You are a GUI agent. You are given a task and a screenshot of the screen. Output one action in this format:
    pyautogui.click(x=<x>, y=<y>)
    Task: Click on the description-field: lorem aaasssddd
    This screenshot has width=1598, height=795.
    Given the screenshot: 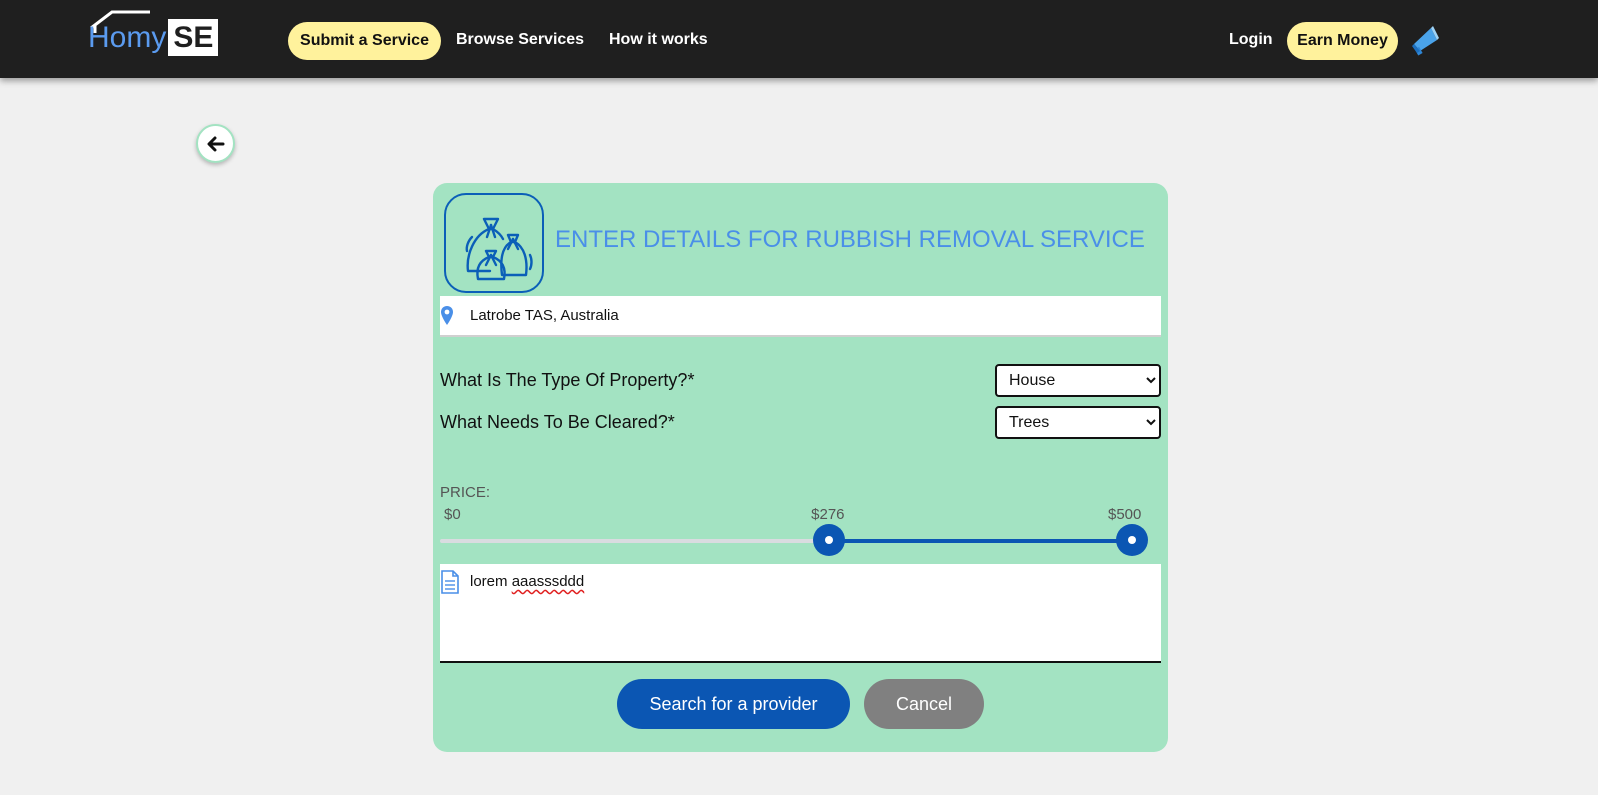 What is the action you would take?
    pyautogui.click(x=800, y=613)
    